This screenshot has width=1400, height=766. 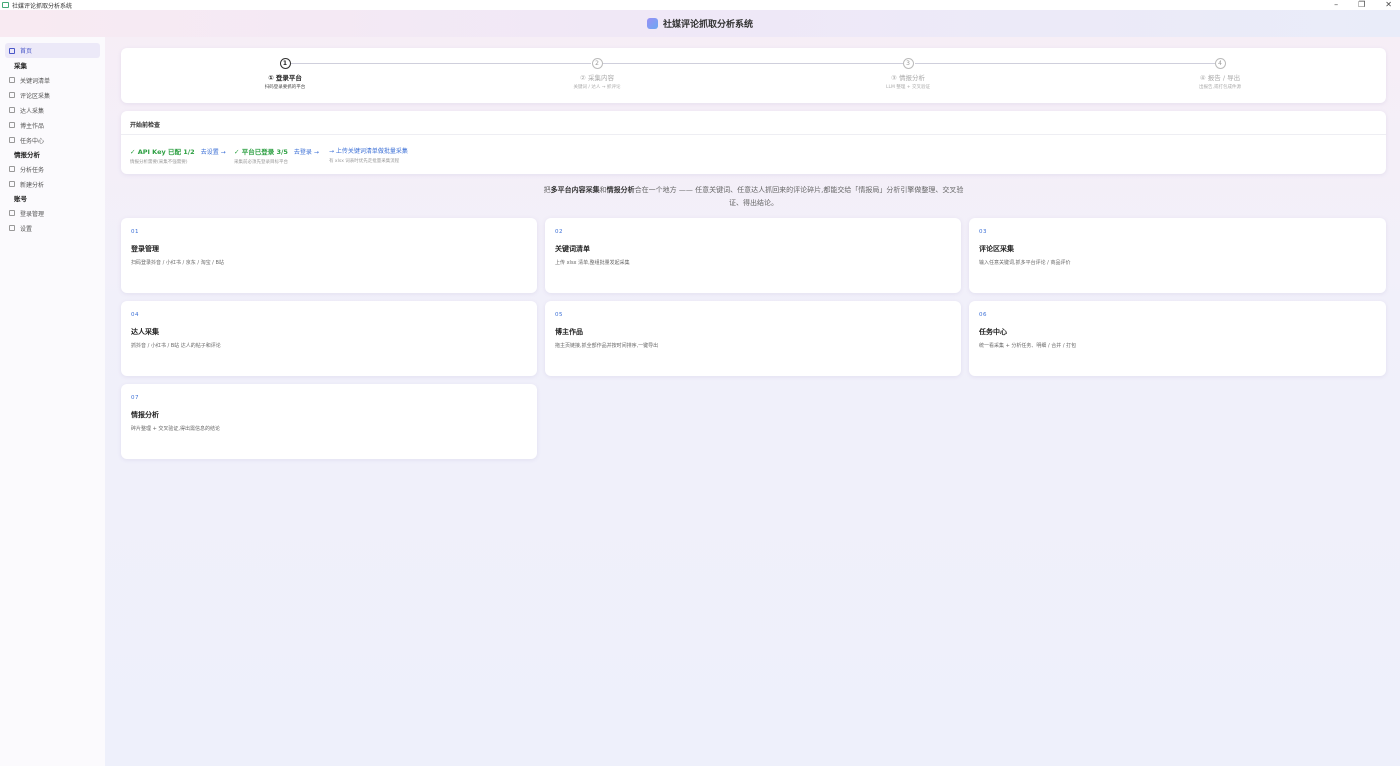 I want to click on sidebar-item-keywords: 关键词清单, so click(x=52, y=80).